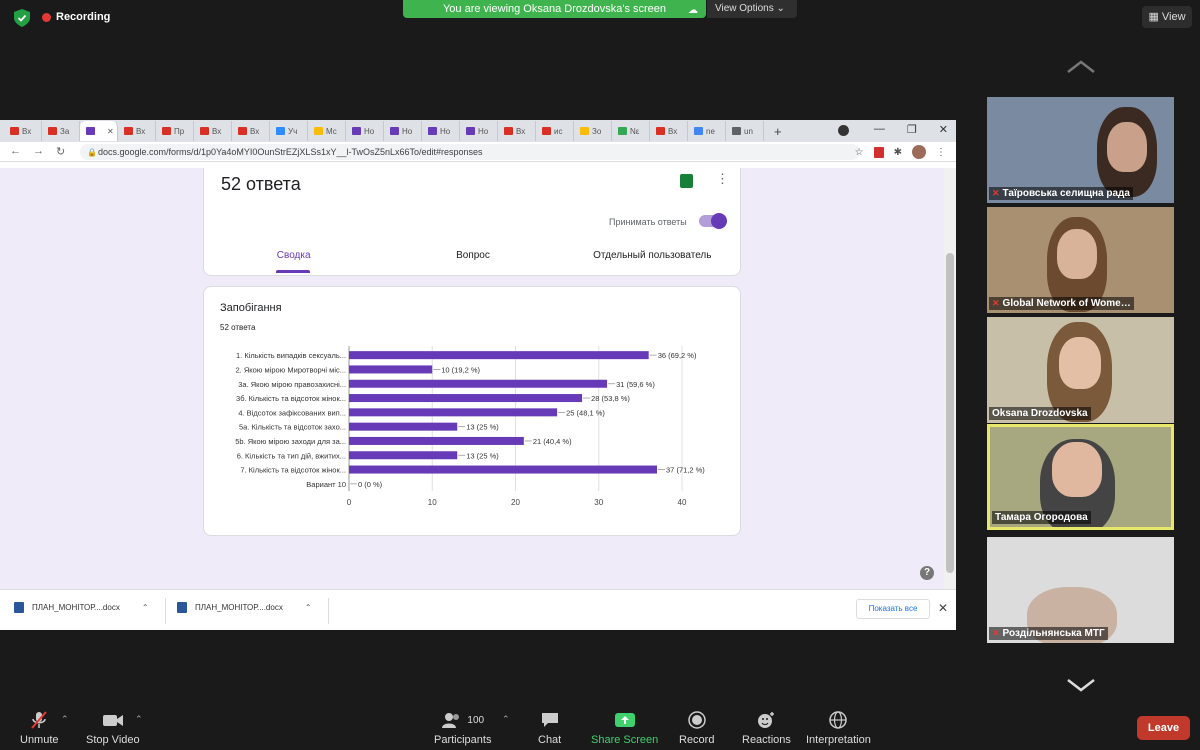 This screenshot has height=750, width=1200. I want to click on browser-tab: ne, so click(707, 131).